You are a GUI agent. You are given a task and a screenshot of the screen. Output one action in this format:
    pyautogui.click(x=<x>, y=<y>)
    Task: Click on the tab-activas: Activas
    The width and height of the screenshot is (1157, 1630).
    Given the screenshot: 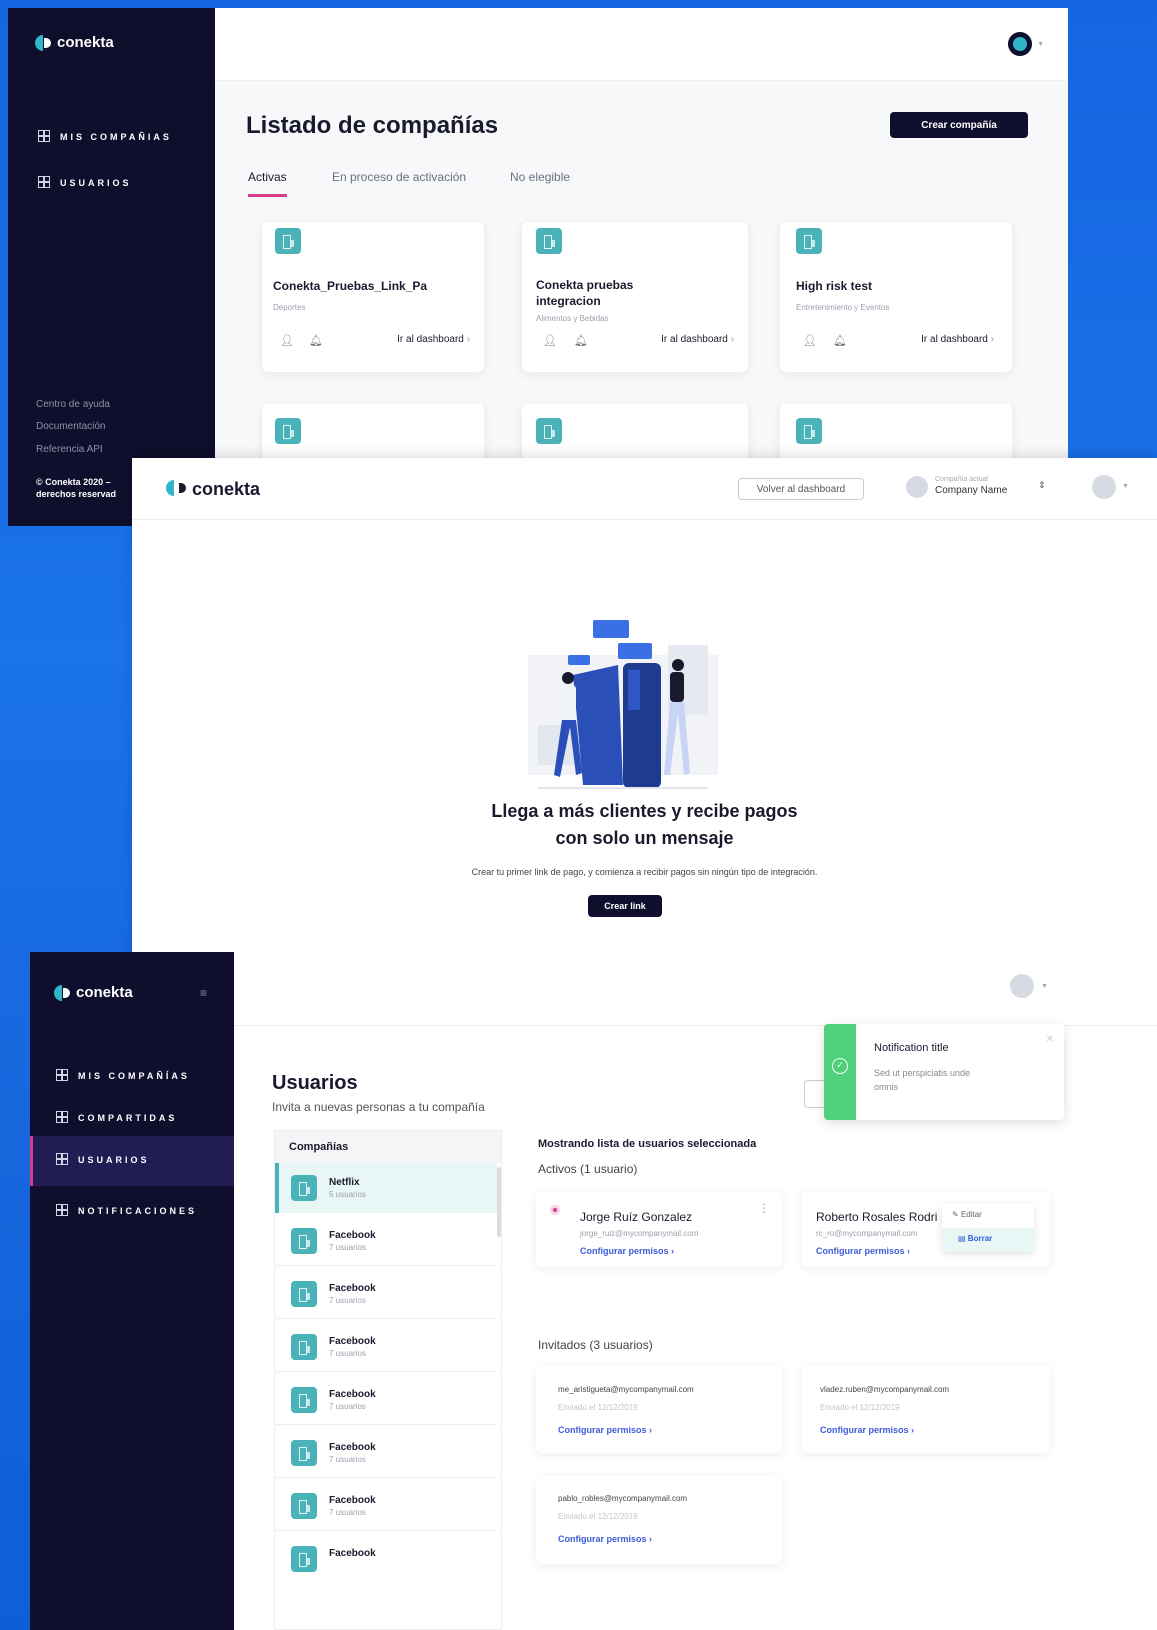 What is the action you would take?
    pyautogui.click(x=267, y=183)
    